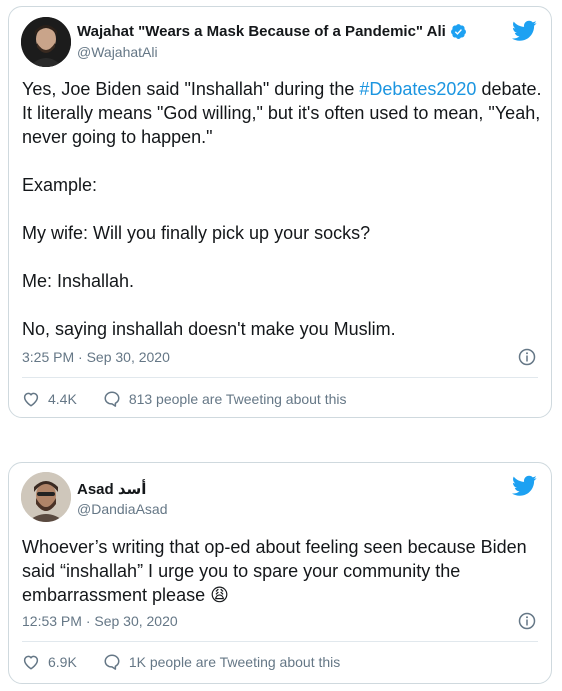 The height and width of the screenshot is (691, 562). Describe the element at coordinates (100, 621) in the screenshot. I see `tweet-timestamp: 12:53 PM · Sep 30, 2020` at that location.